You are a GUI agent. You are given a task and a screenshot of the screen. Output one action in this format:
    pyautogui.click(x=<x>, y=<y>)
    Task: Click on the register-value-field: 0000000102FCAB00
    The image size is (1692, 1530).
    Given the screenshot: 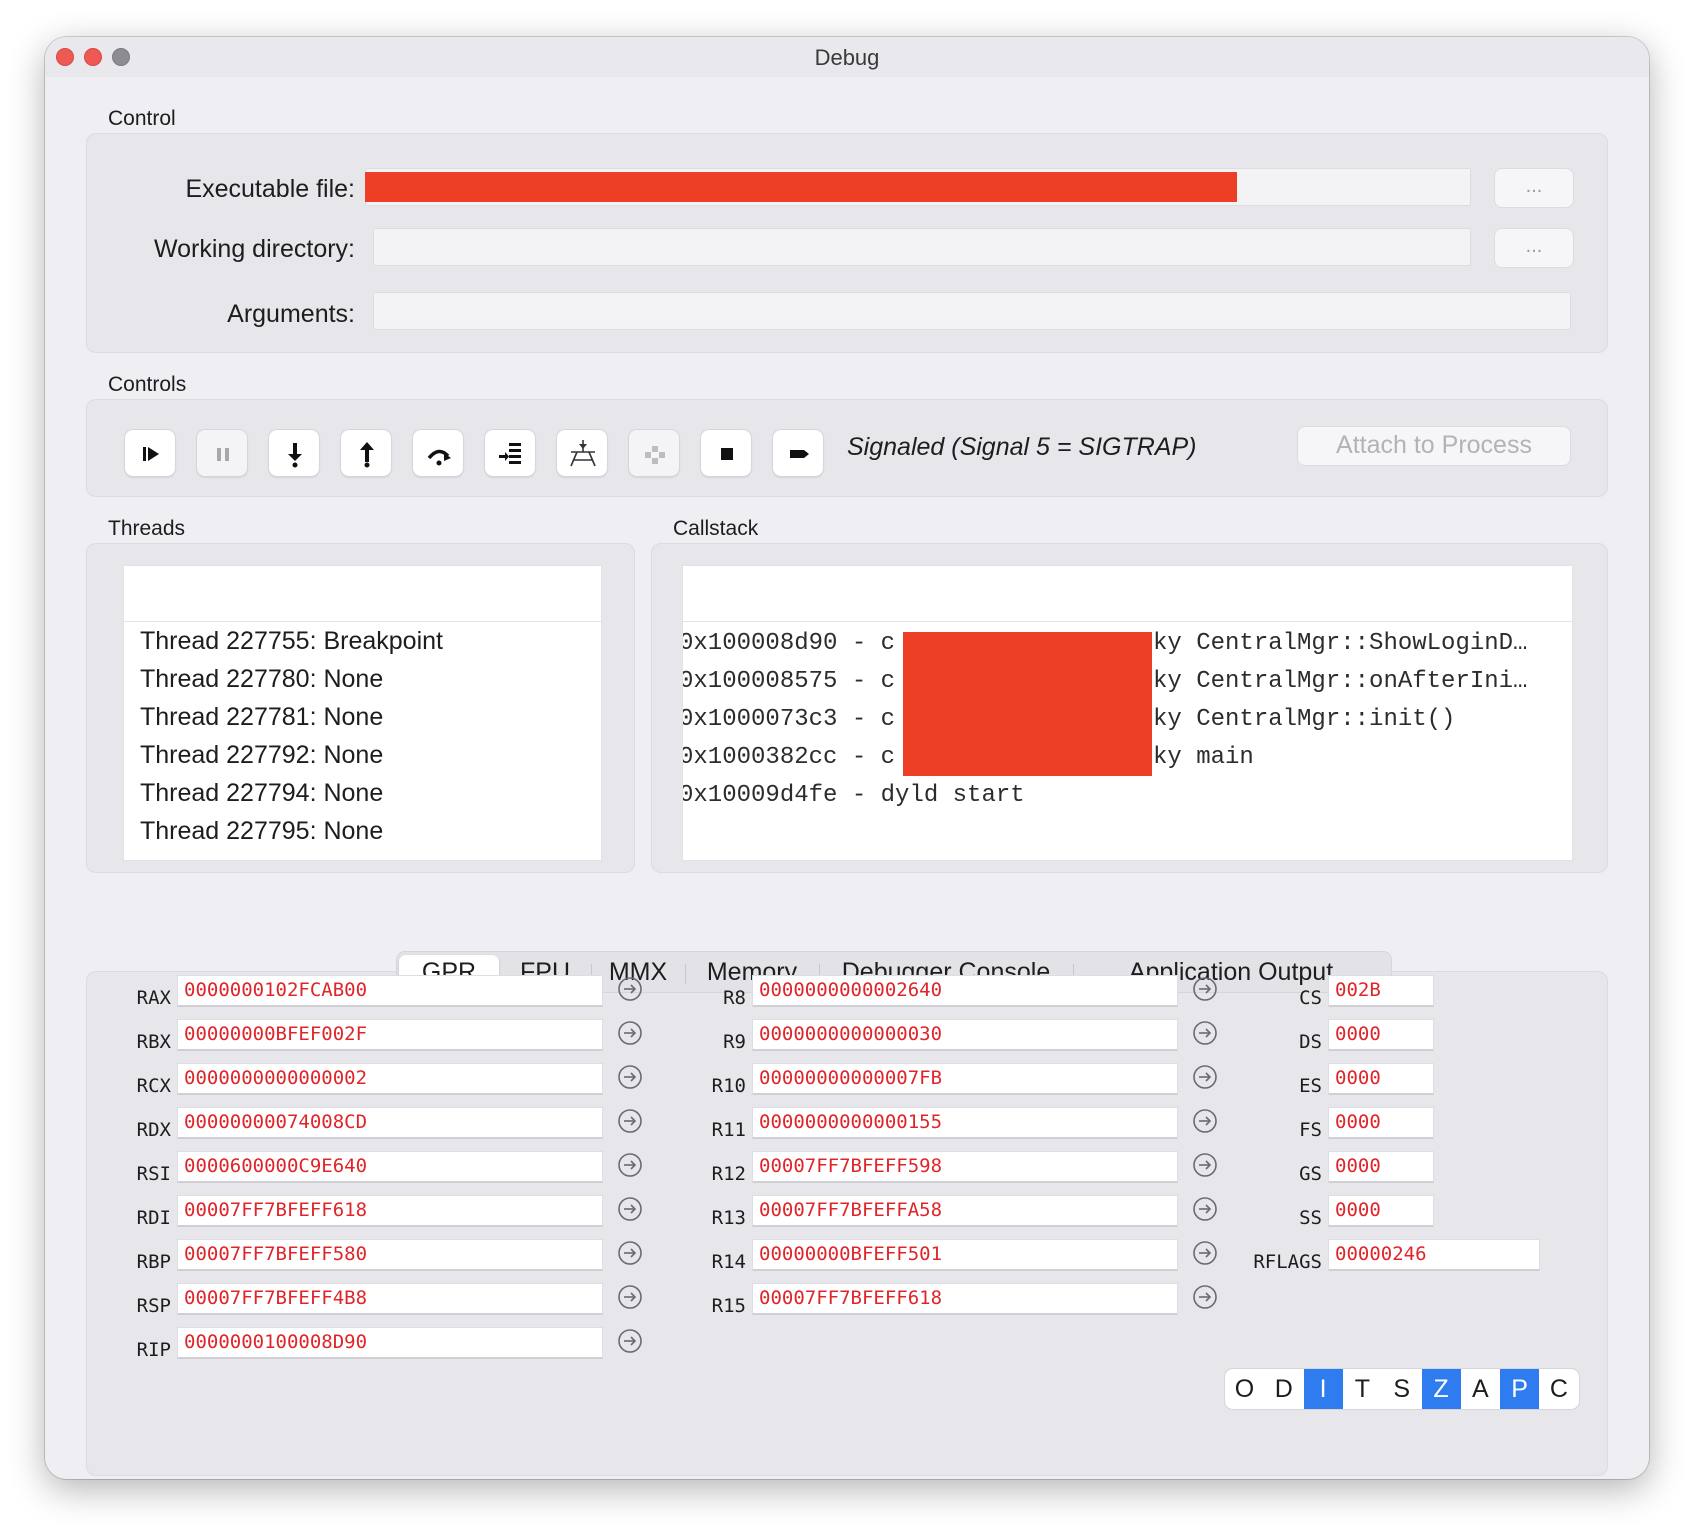 What is the action you would take?
    pyautogui.click(x=390, y=991)
    